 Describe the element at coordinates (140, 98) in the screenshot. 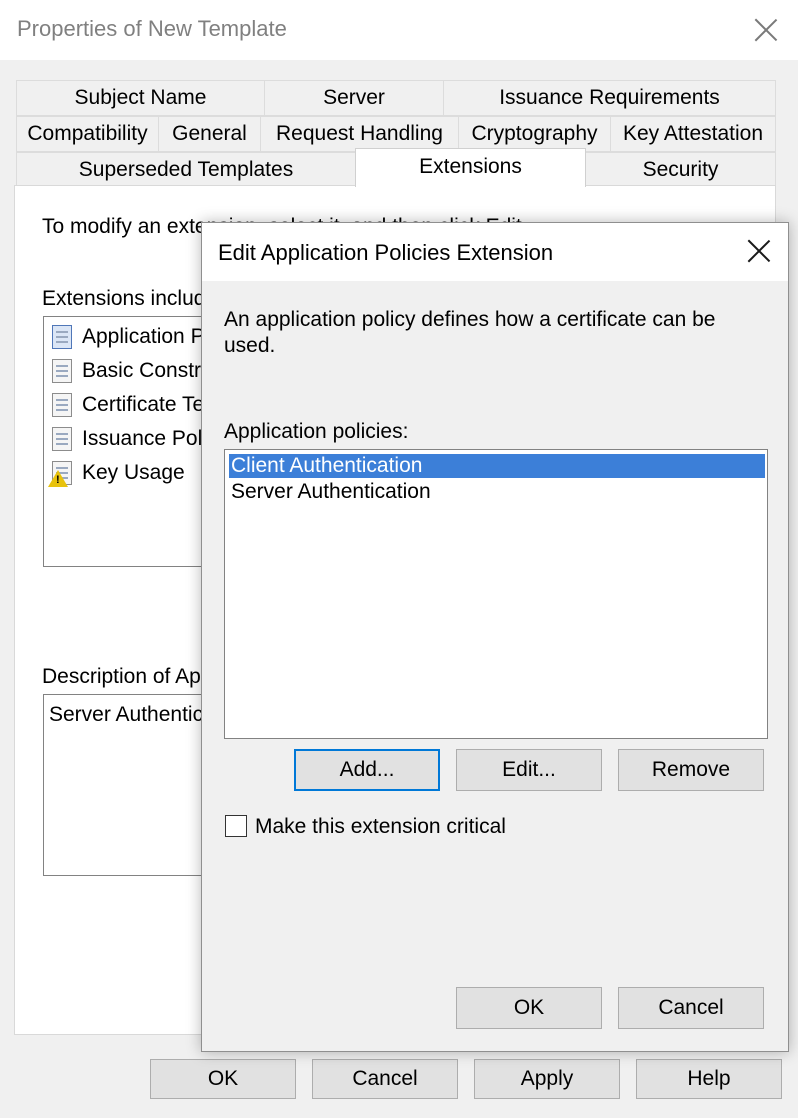

I see `tab-subject-name: Subject Name` at that location.